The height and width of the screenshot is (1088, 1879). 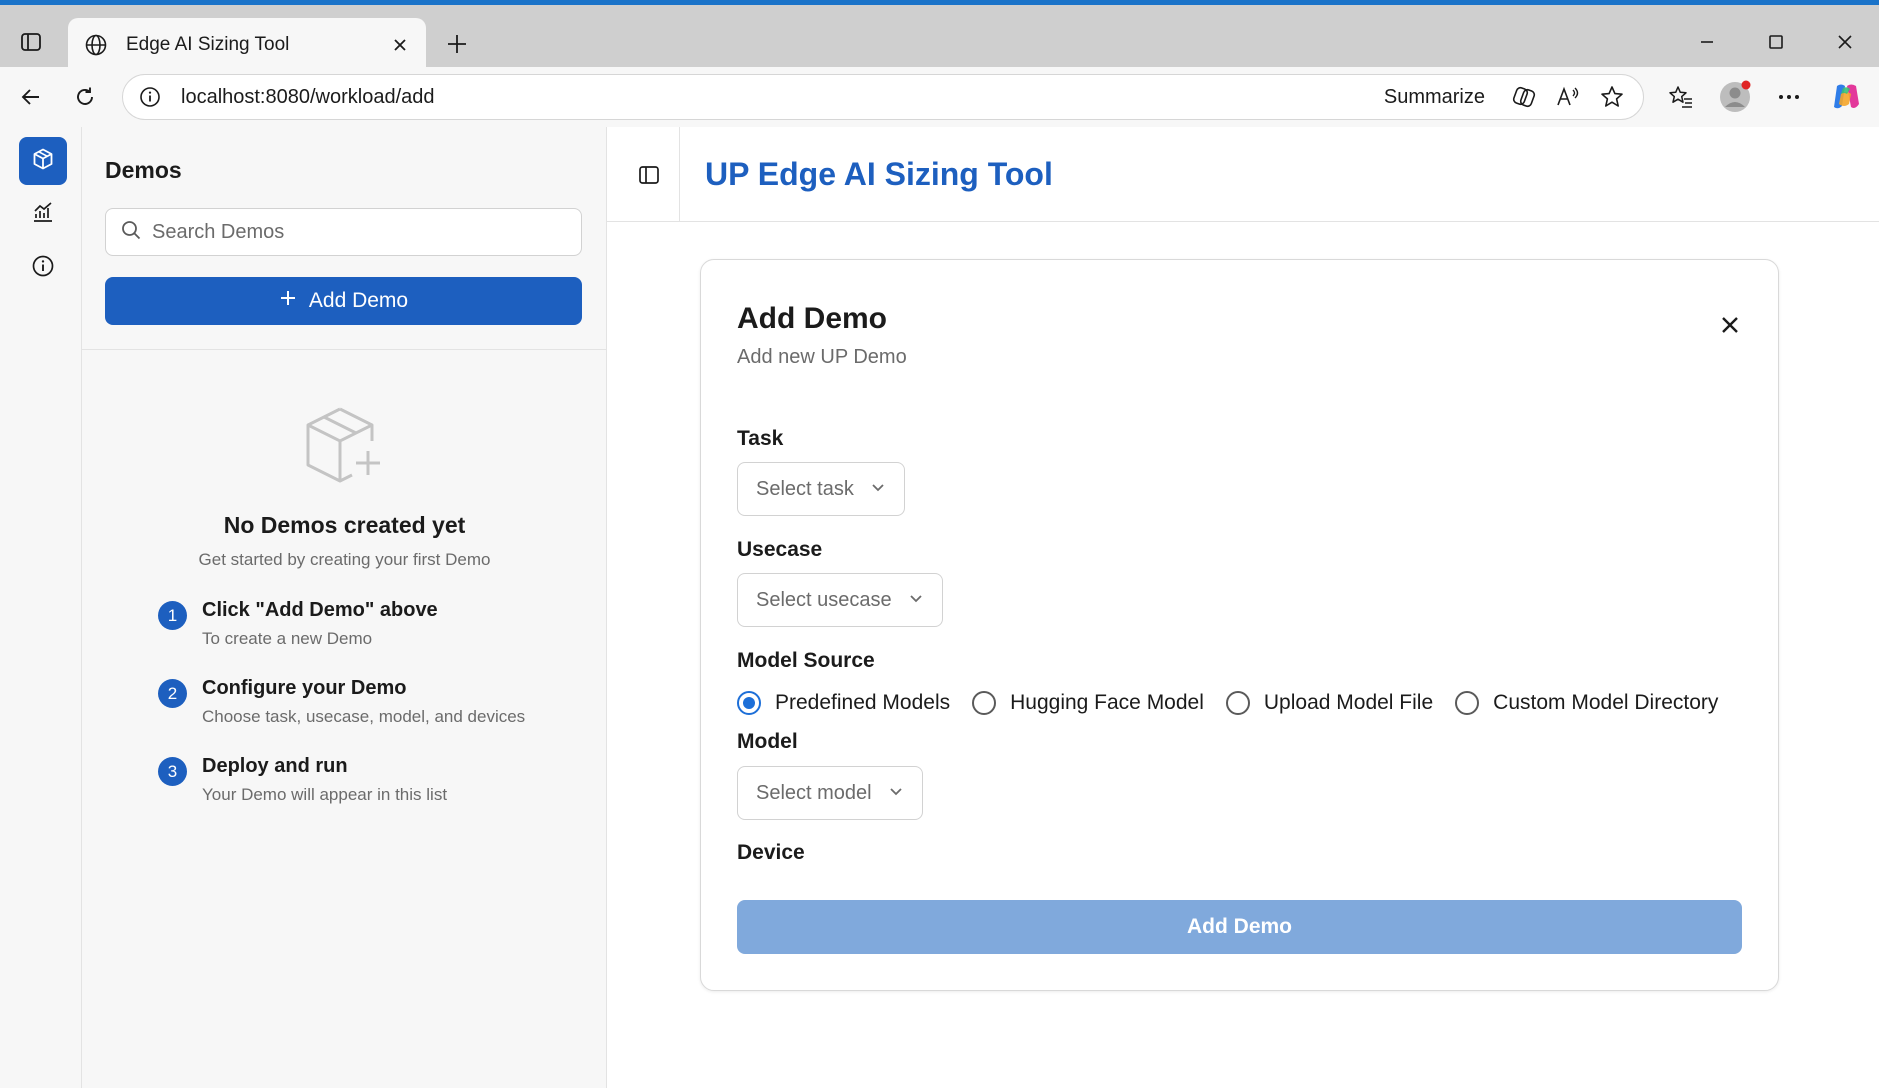 I want to click on app-title: UP Edge AI Sizing Tool, so click(x=879, y=174).